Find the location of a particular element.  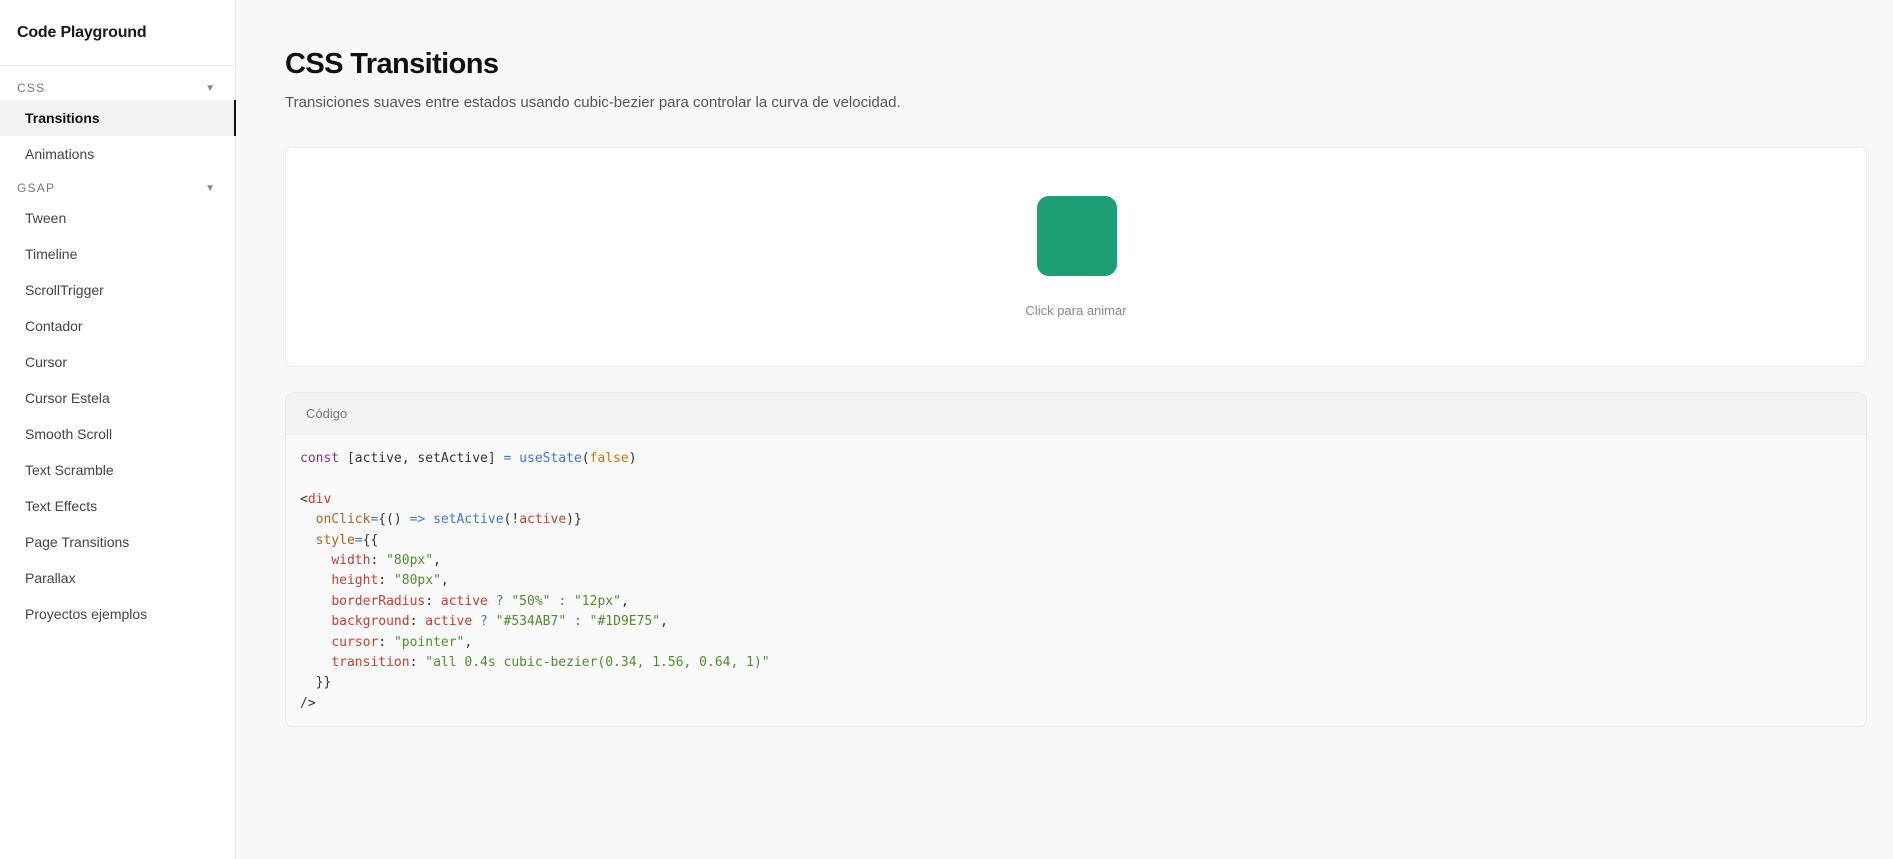

code-line: }} is located at coordinates (316, 683).